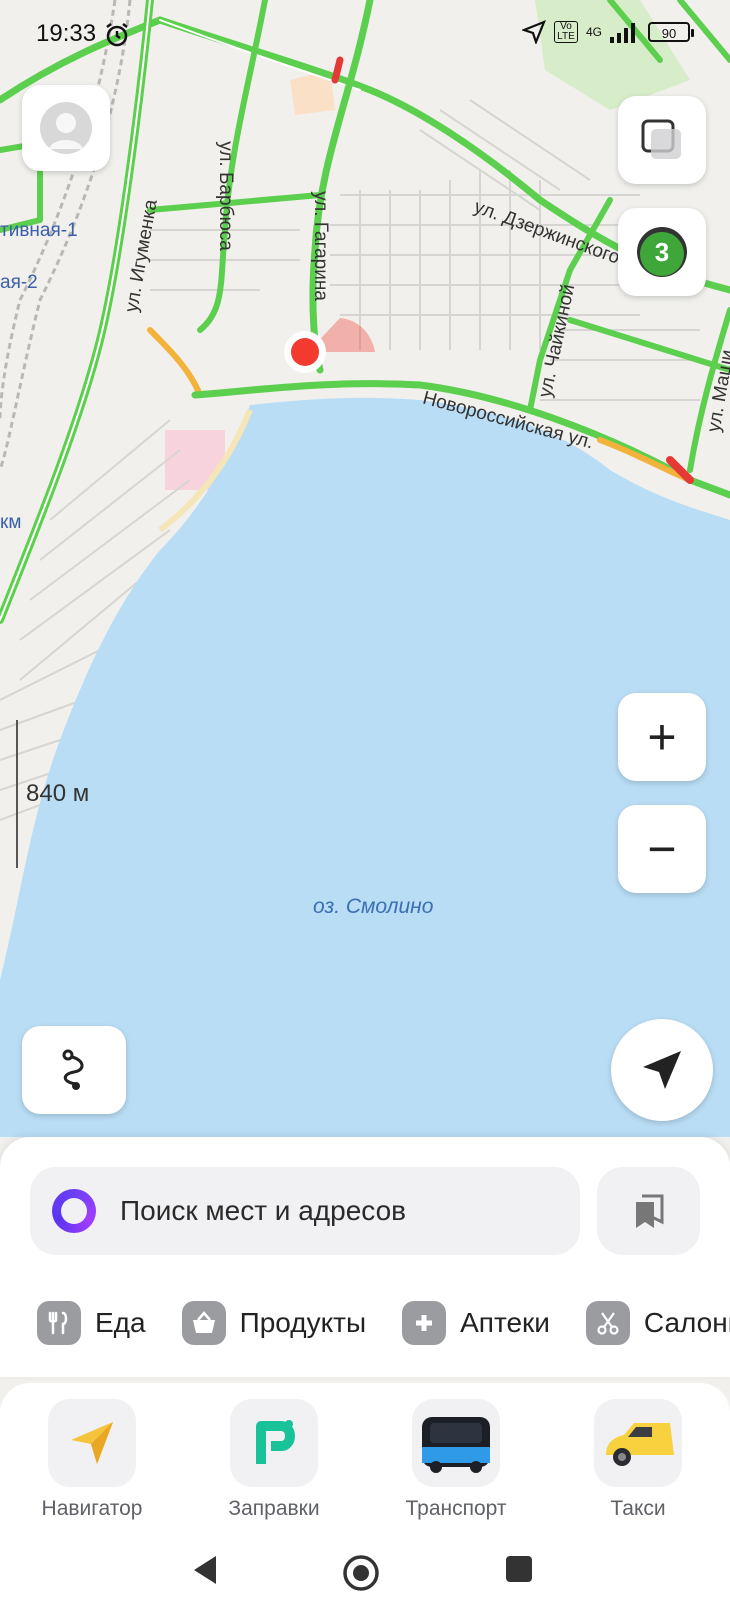 The height and width of the screenshot is (1622, 730). I want to click on route-button, so click(74, 1070).